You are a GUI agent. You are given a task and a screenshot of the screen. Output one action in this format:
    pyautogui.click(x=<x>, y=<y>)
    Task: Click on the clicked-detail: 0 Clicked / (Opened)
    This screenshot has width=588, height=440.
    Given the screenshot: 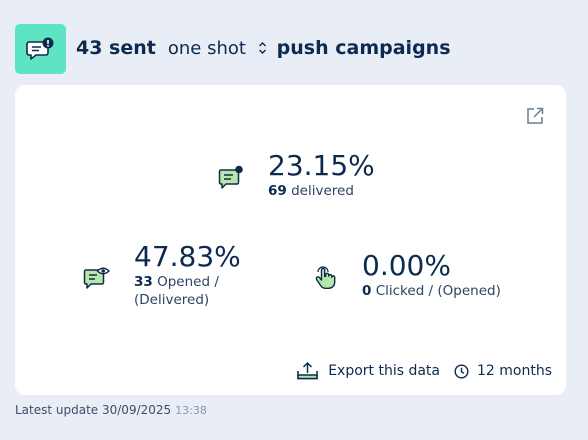 What is the action you would take?
    pyautogui.click(x=431, y=291)
    